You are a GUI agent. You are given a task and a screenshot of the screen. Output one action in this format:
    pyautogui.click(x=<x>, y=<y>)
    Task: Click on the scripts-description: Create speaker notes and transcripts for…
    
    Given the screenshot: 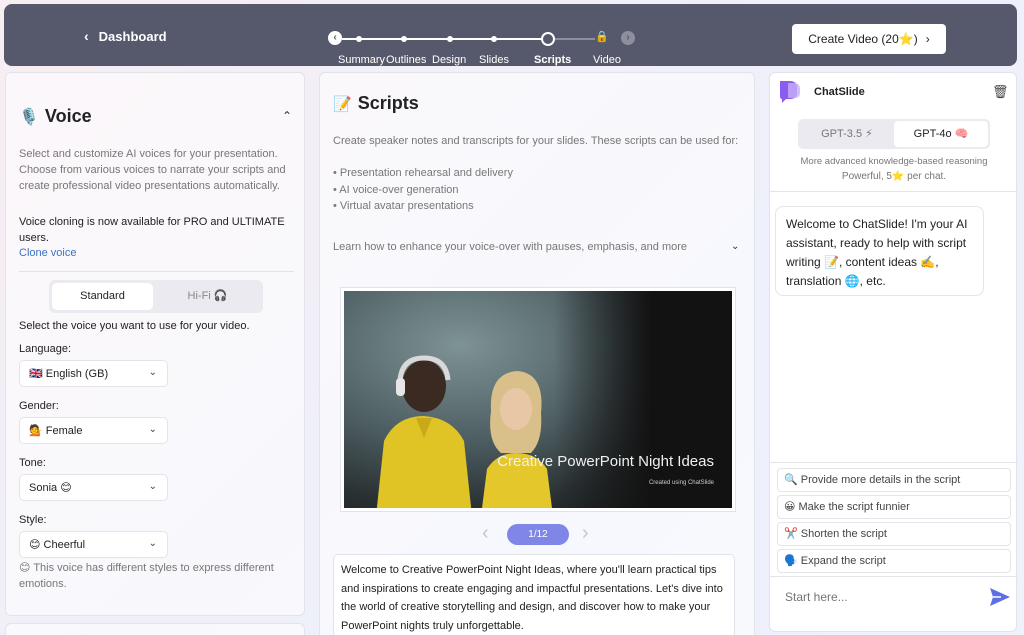 What is the action you would take?
    pyautogui.click(x=536, y=141)
    